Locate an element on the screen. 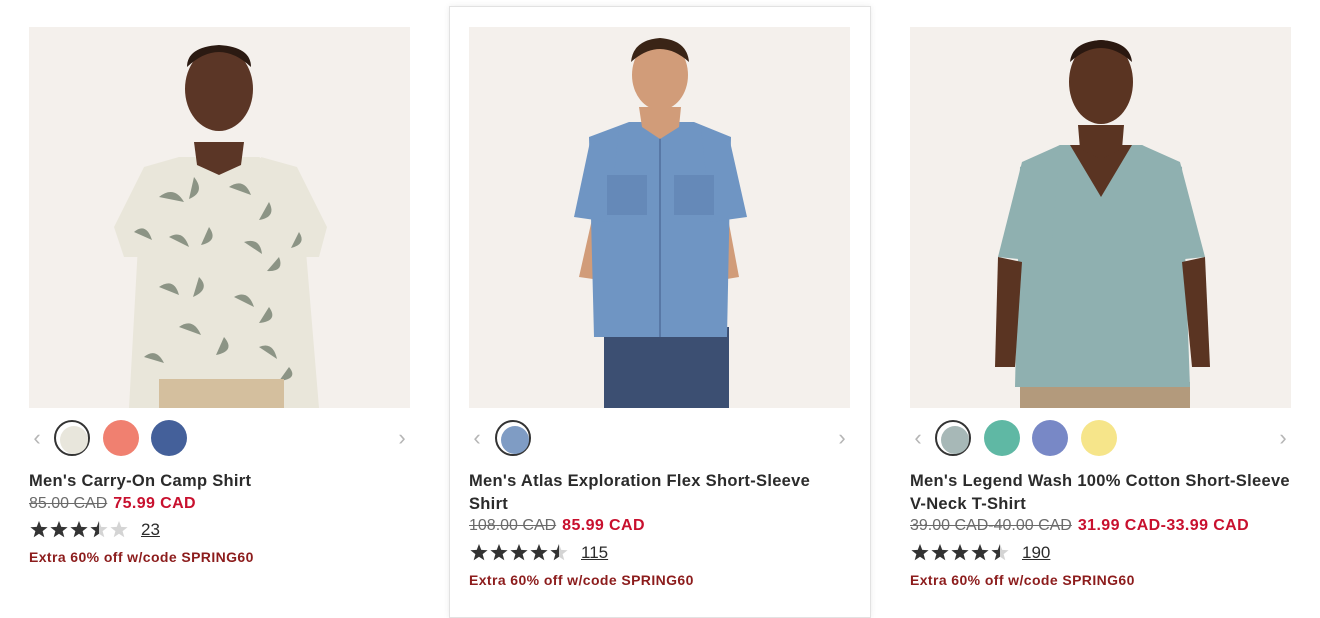 This screenshot has height=618, width=1320. star-icon is located at coordinates (119, 529).